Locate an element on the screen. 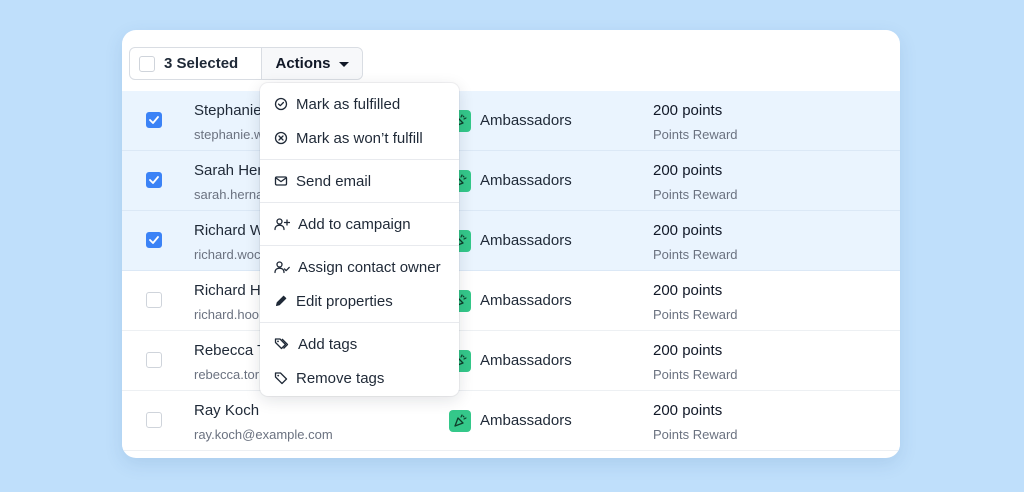  actions-label: Actions is located at coordinates (303, 63).